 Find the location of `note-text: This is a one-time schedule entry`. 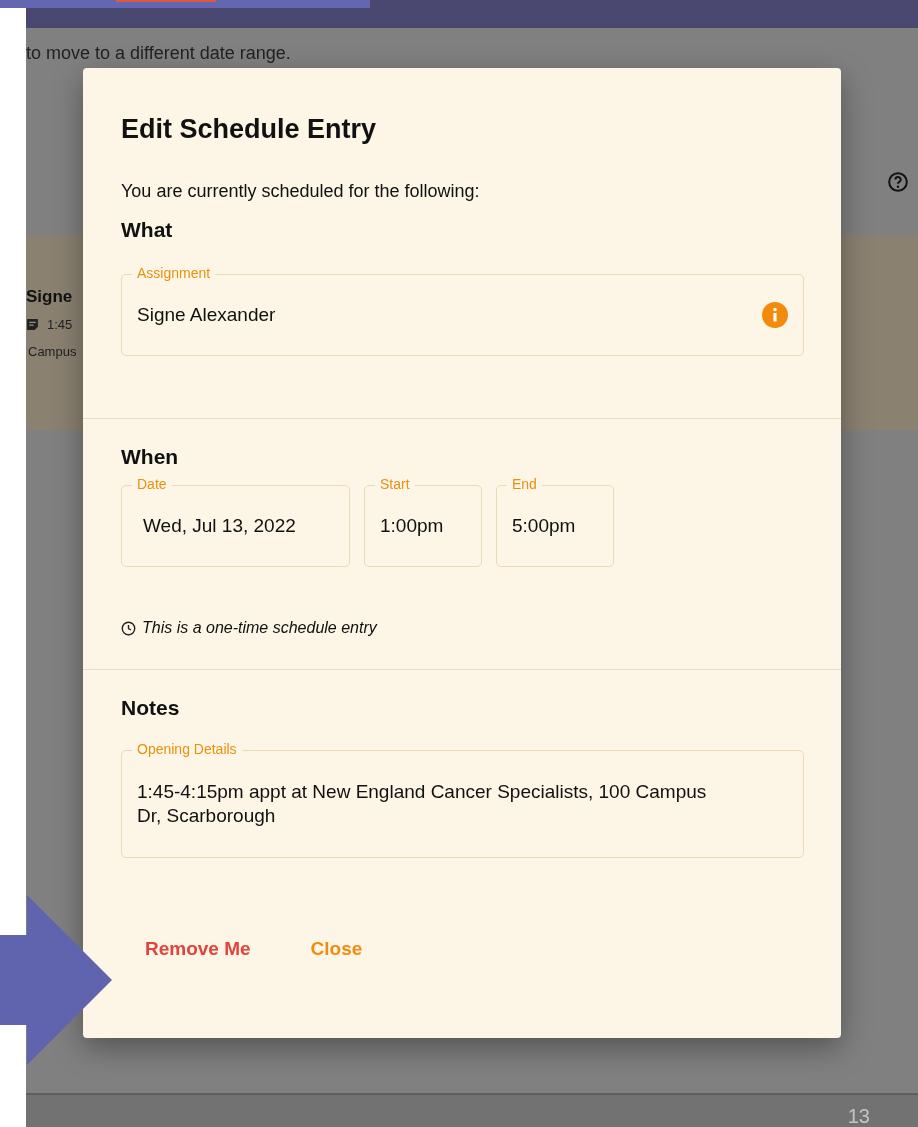

note-text: This is a one-time schedule entry is located at coordinates (259, 628).